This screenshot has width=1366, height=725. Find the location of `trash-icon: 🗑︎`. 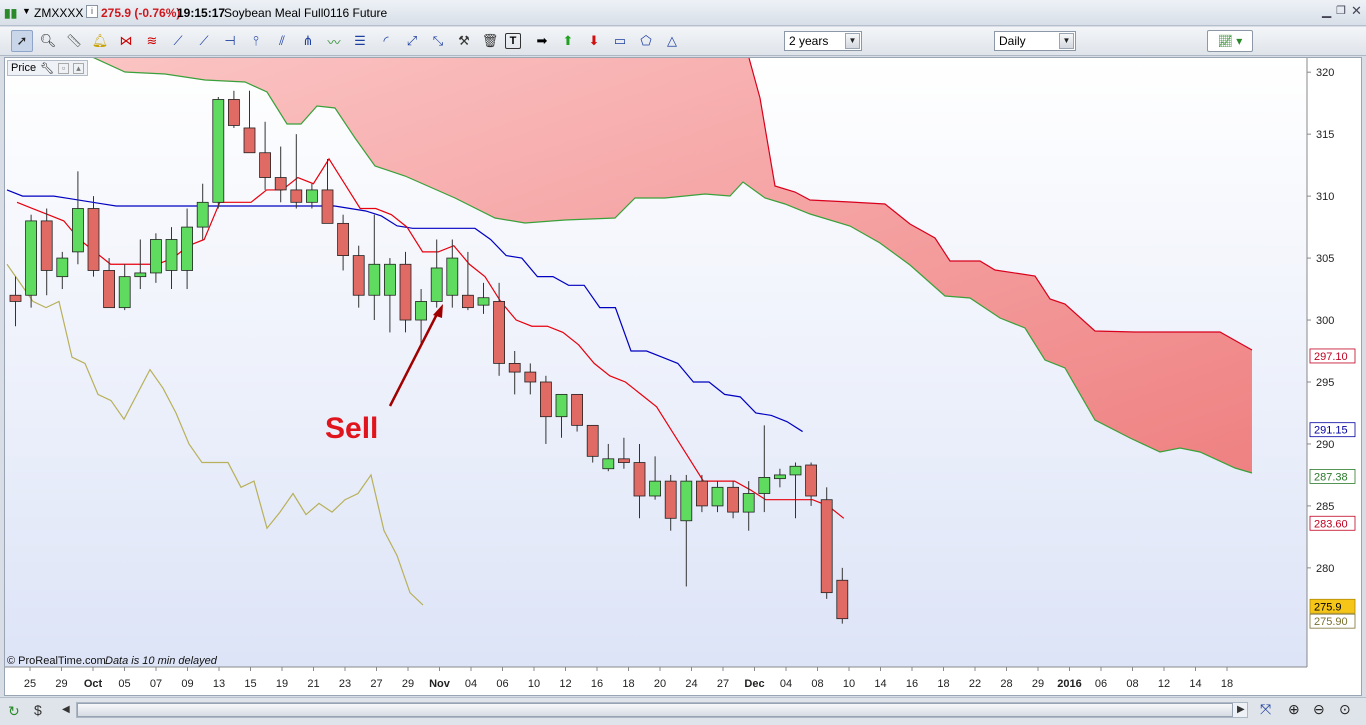

trash-icon: 🗑︎ is located at coordinates (490, 41).